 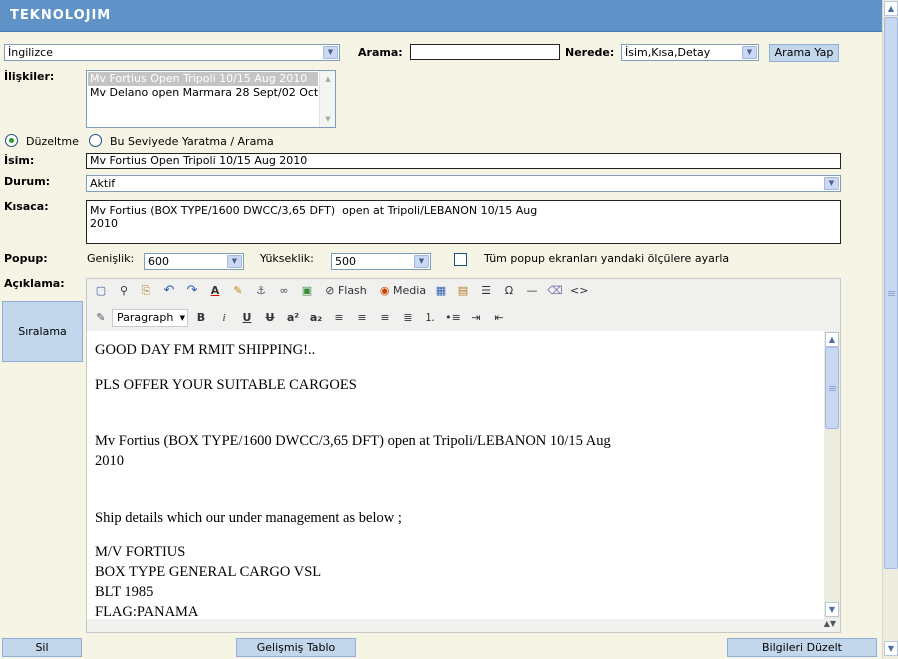 I want to click on search-label: Arama:, so click(x=380, y=52).